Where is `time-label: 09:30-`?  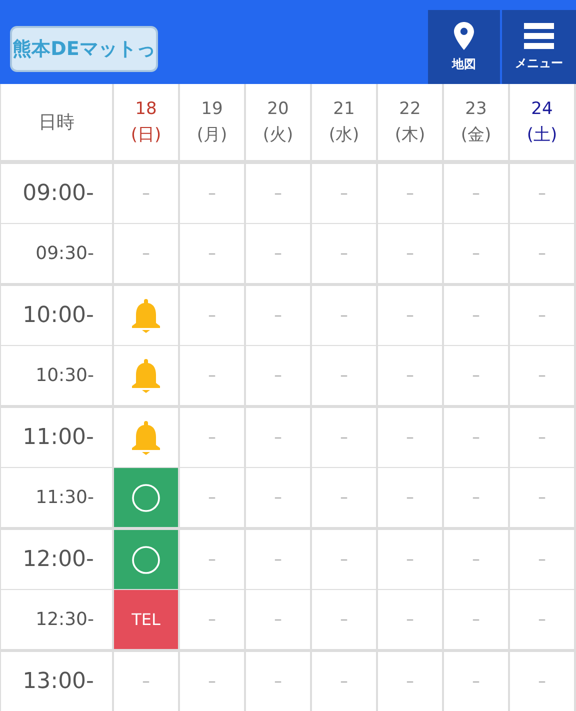 time-label: 09:30- is located at coordinates (57, 254).